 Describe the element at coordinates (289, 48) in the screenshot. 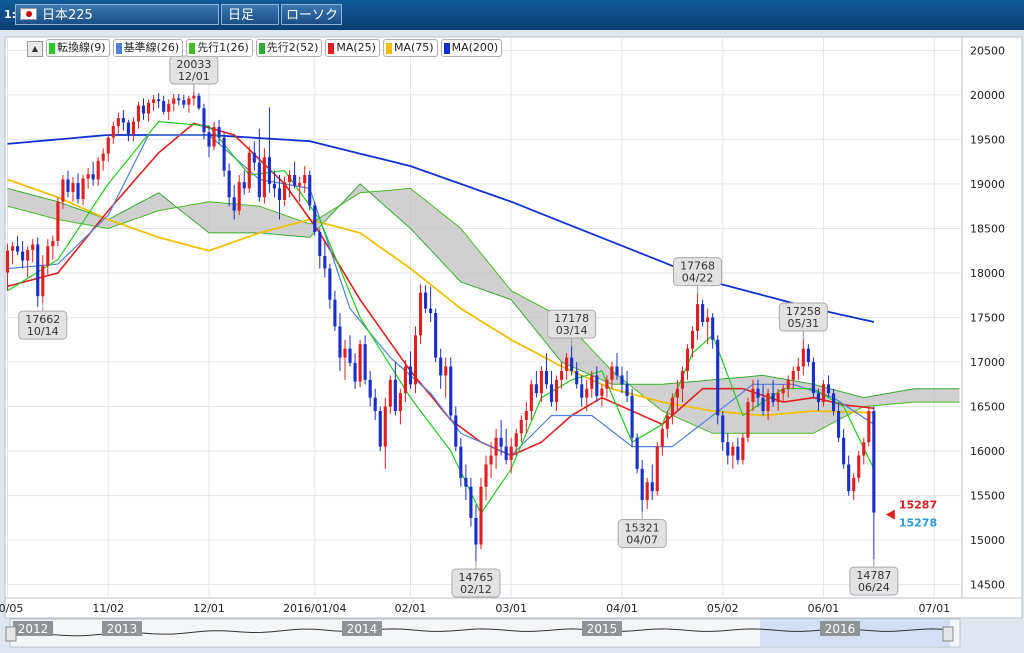

I see `legend-item: 先行2(52)` at that location.